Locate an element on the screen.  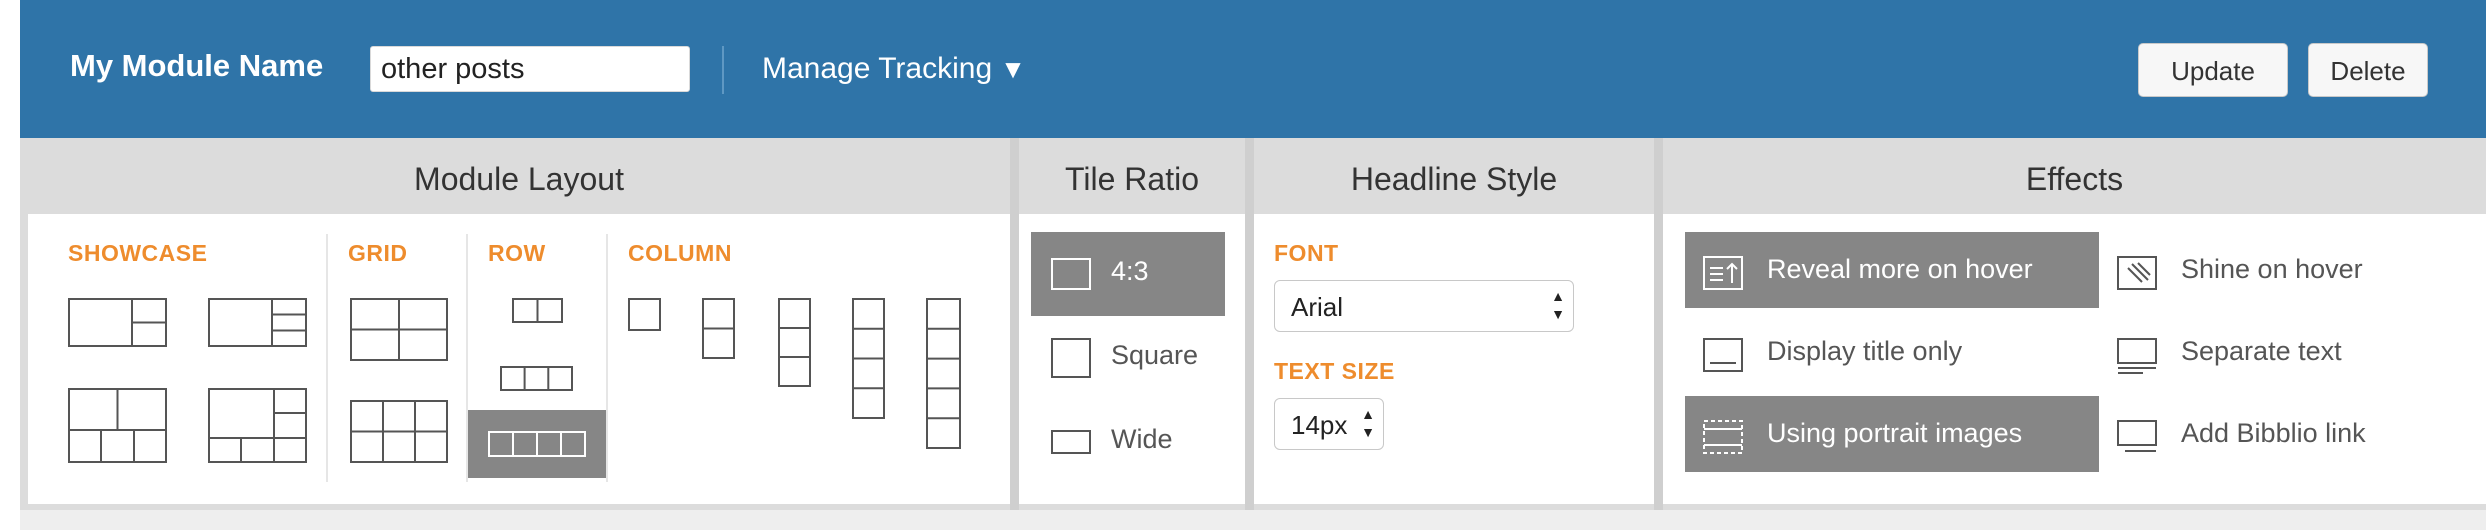
manage-tracking-dropdown: Manage Tracking ▼ is located at coordinates (894, 69).